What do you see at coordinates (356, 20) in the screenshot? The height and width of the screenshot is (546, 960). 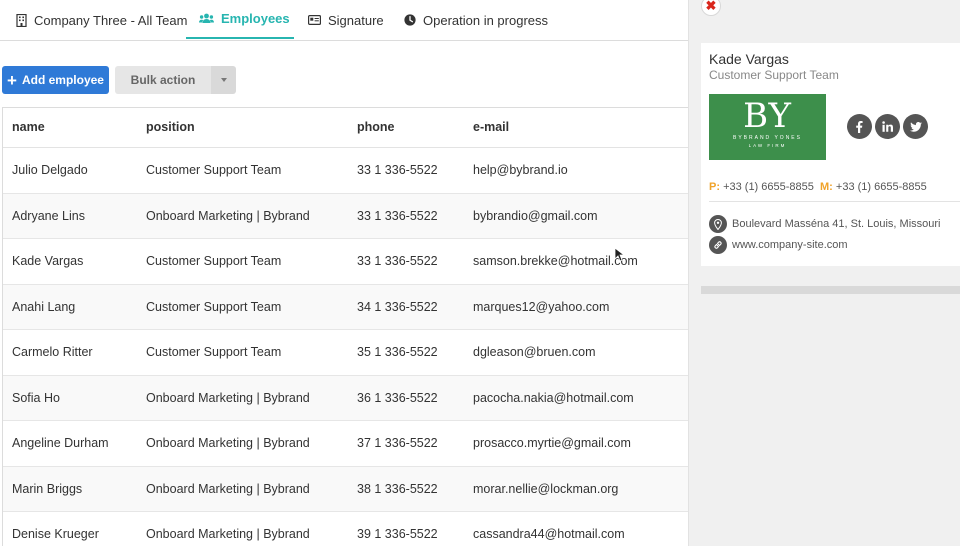 I see `tab-label: Signature` at bounding box center [356, 20].